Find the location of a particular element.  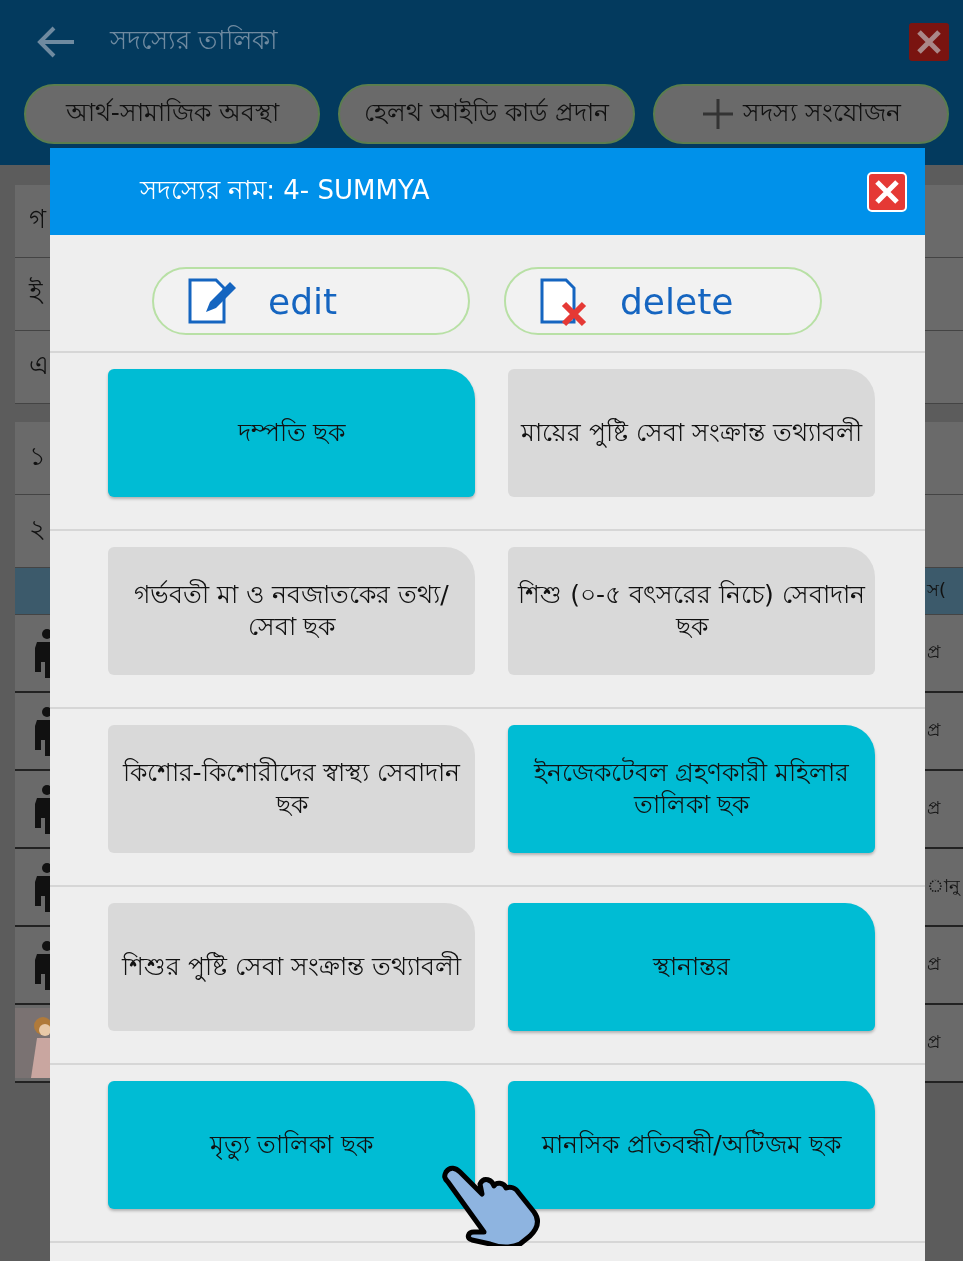

table-cell-text: স( is located at coordinates (937, 589).